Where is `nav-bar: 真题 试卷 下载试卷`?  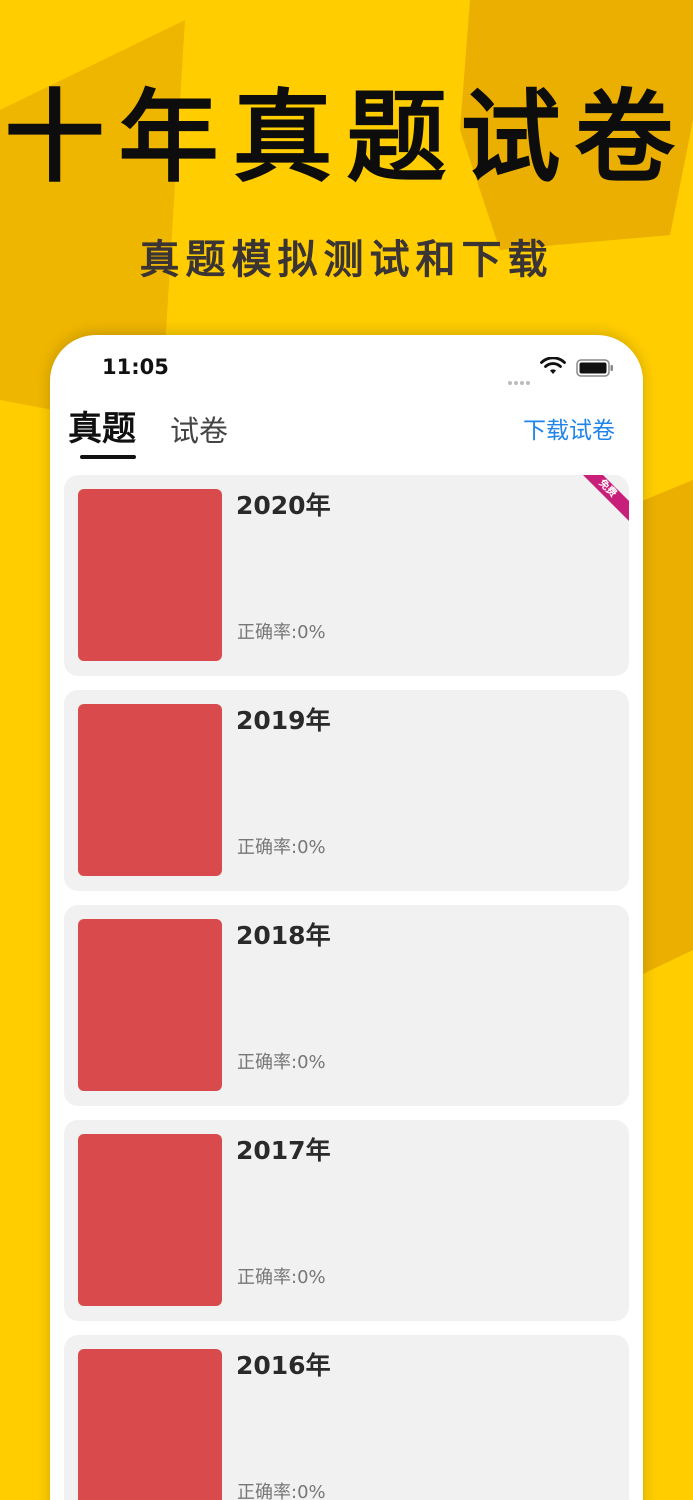 nav-bar: 真题 试卷 下载试卷 is located at coordinates (346, 430).